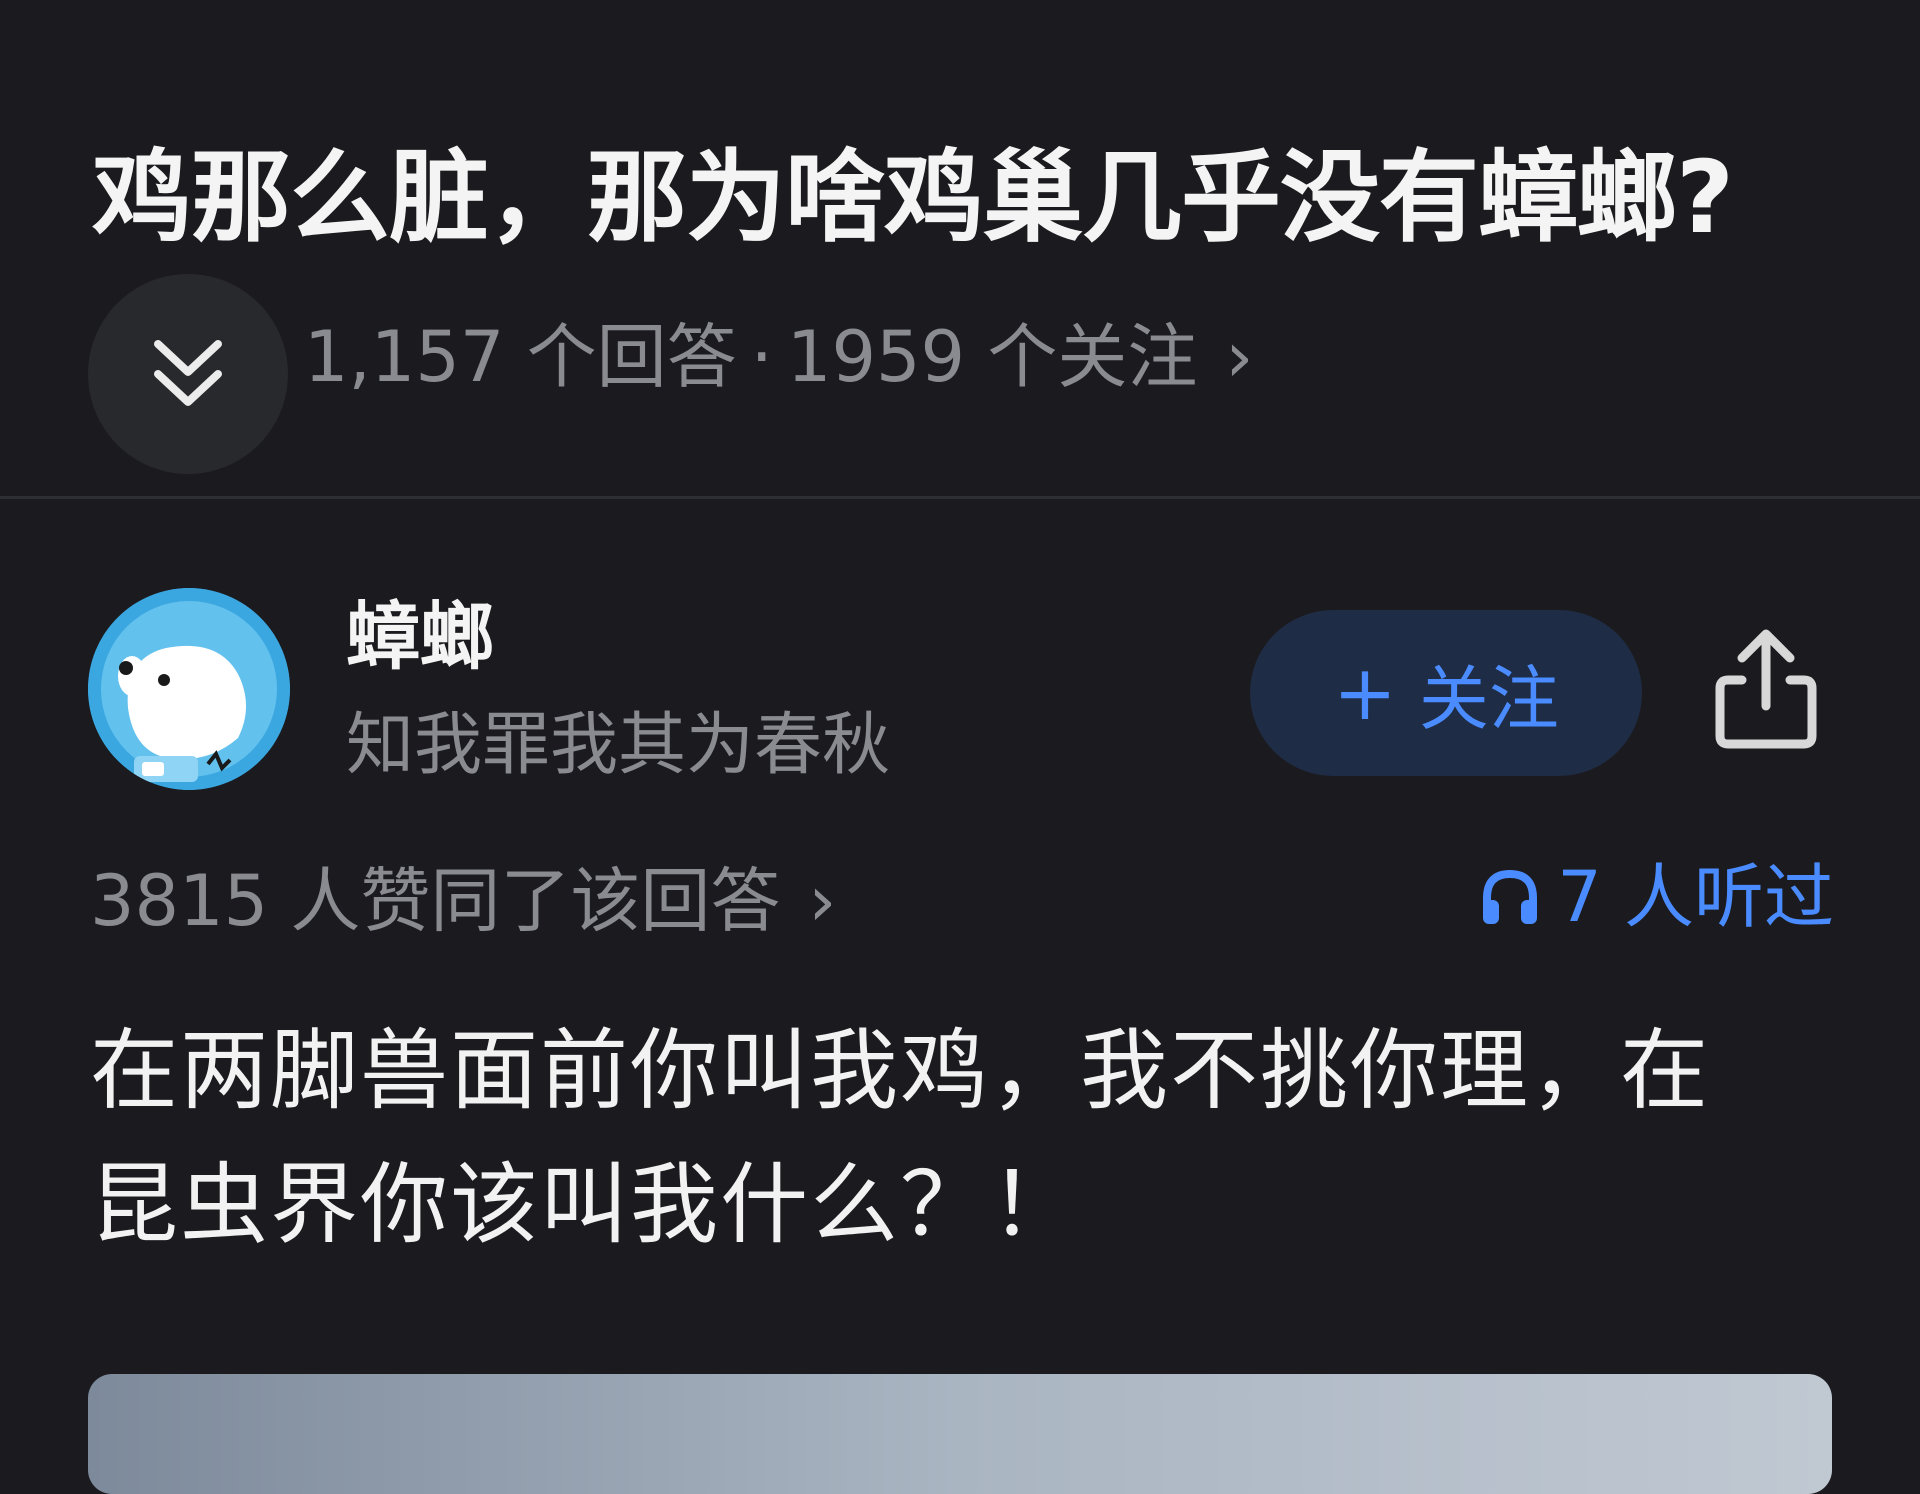  What do you see at coordinates (420, 637) in the screenshot?
I see `author-name: 蟑螂` at bounding box center [420, 637].